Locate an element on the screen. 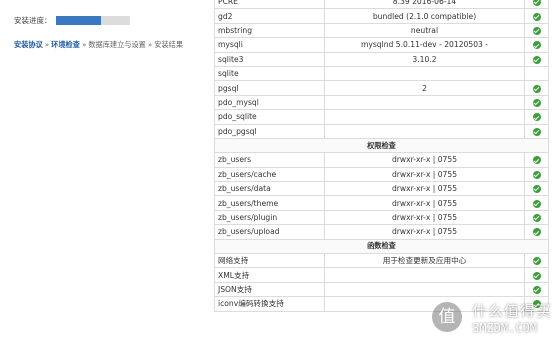  install-steps-breadcrumb: 安装协议» 环境检查» 数据库建立与设置» 安装结果 is located at coordinates (98, 45).